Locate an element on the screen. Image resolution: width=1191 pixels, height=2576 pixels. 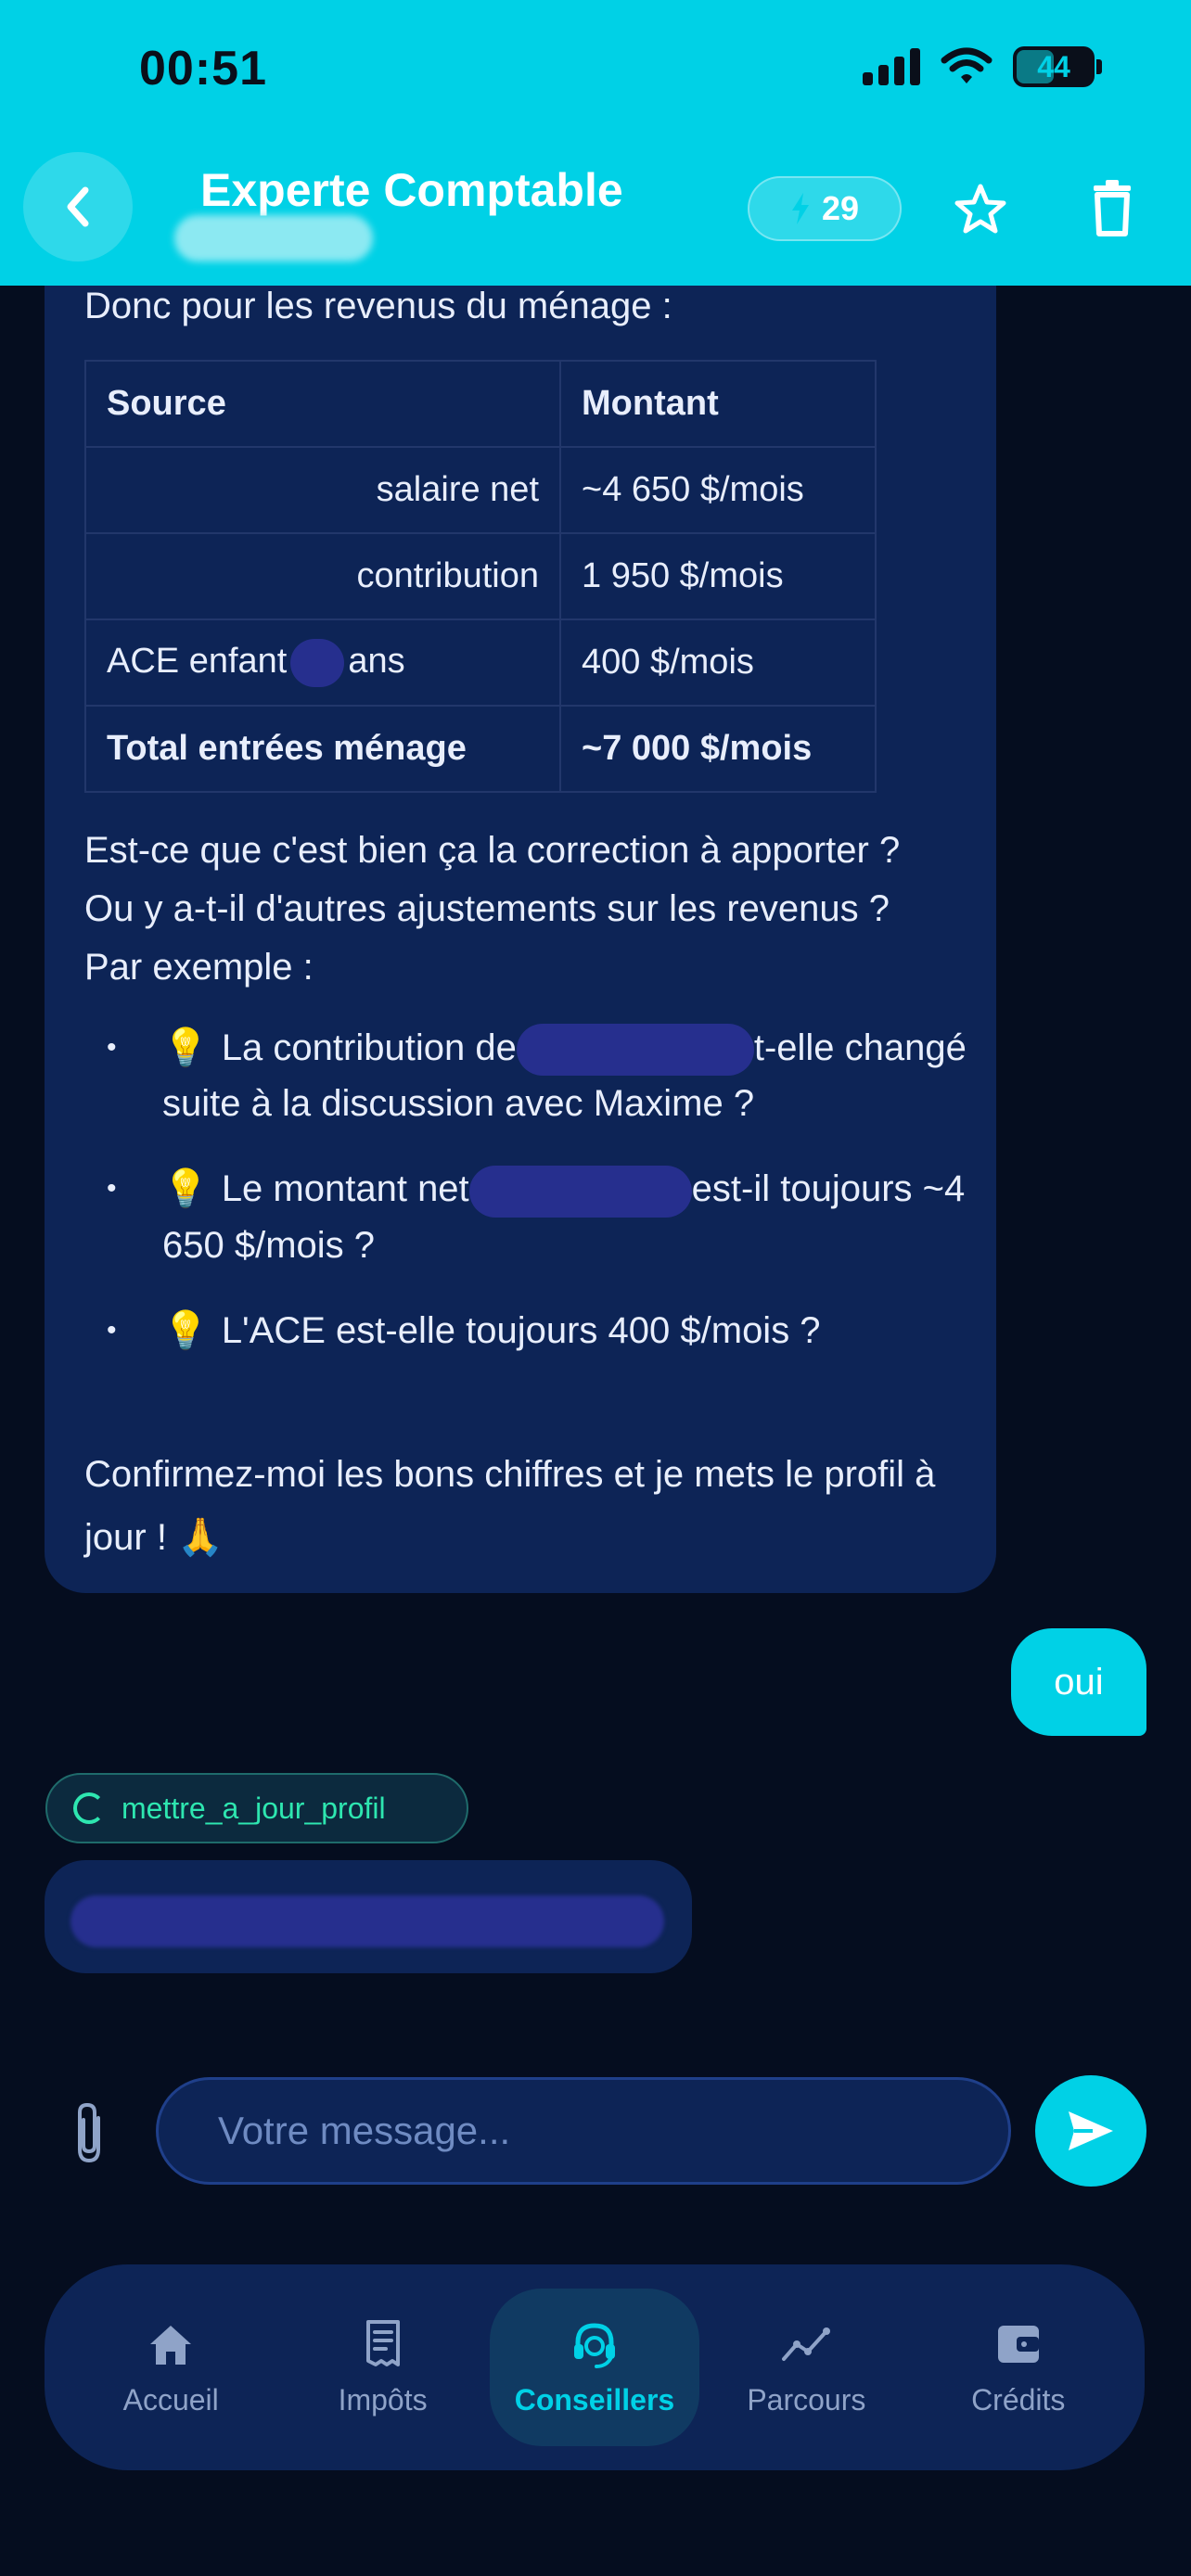
credits-count: 29 is located at coordinates (840, 208).